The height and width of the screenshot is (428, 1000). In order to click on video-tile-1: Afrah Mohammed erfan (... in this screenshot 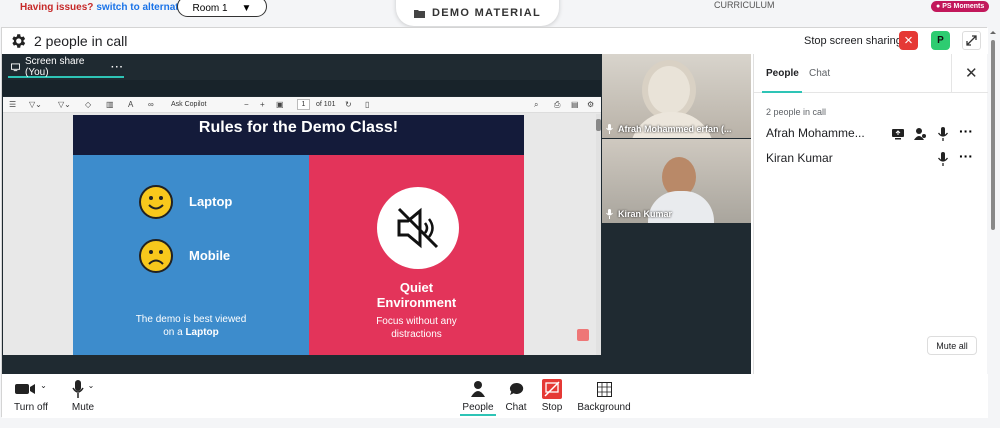, I will do `click(676, 96)`.